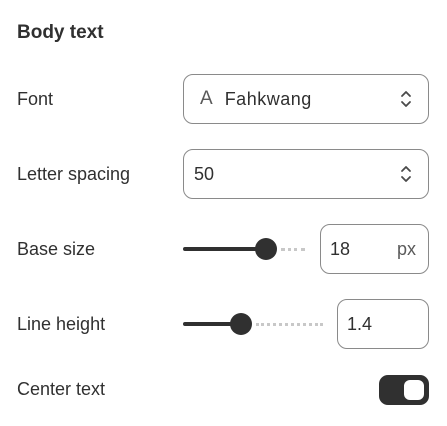  What do you see at coordinates (253, 324) in the screenshot?
I see `line-height-slider` at bounding box center [253, 324].